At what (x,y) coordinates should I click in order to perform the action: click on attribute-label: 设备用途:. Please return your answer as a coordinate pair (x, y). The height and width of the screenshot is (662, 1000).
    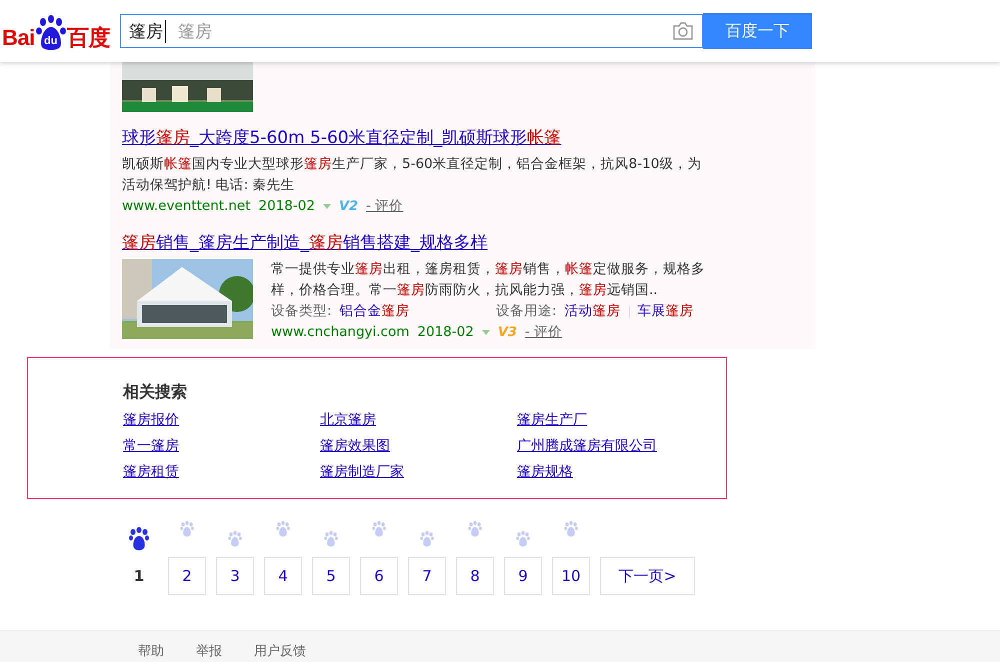
    Looking at the image, I should click on (526, 311).